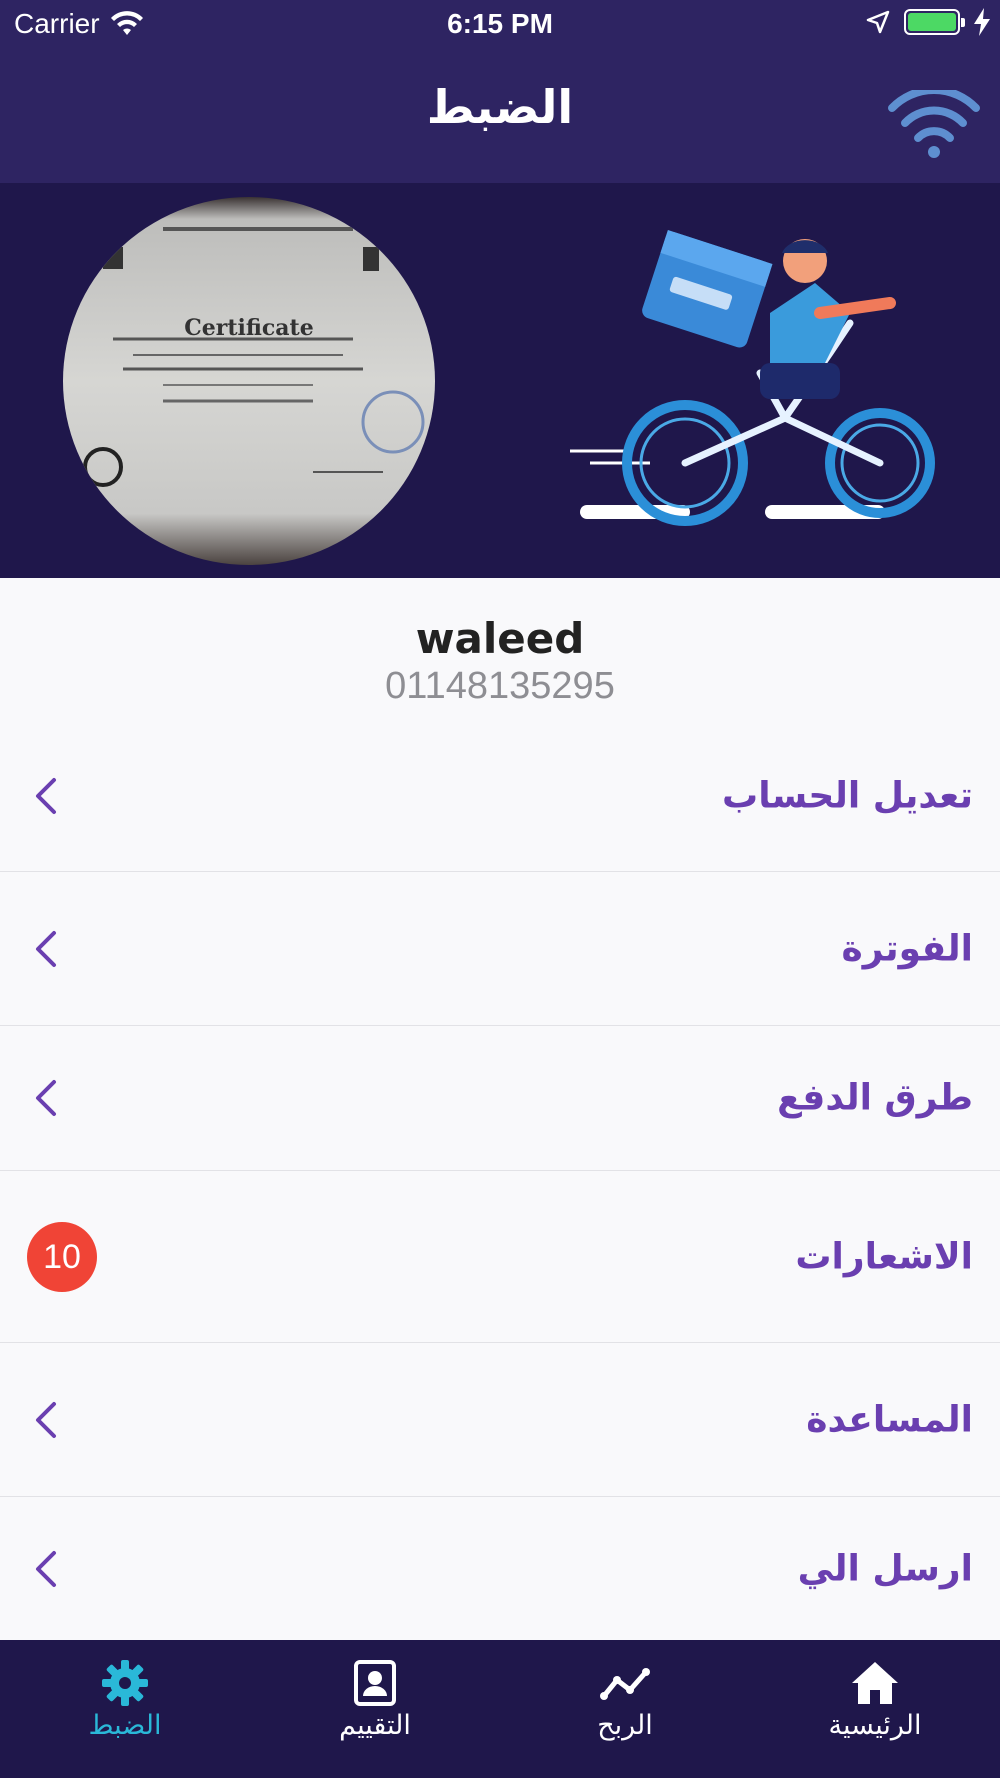  Describe the element at coordinates (254, 357) in the screenshot. I see `certificate-image` at that location.